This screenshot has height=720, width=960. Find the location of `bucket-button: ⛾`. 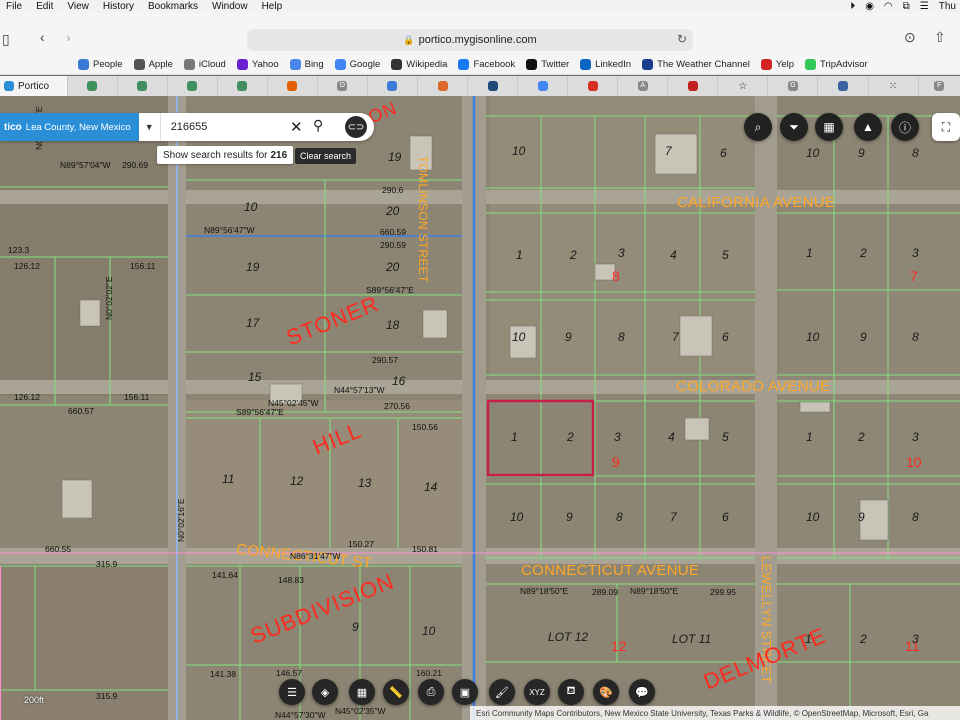

bucket-button: ⛾ is located at coordinates (571, 692).